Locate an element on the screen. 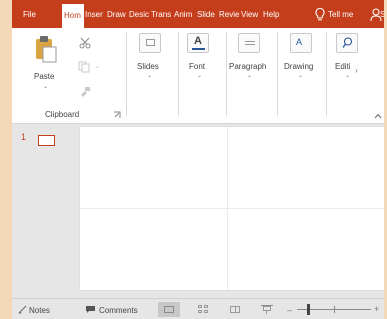 The image size is (387, 319). tab-animations: Anim is located at coordinates (185, 14).